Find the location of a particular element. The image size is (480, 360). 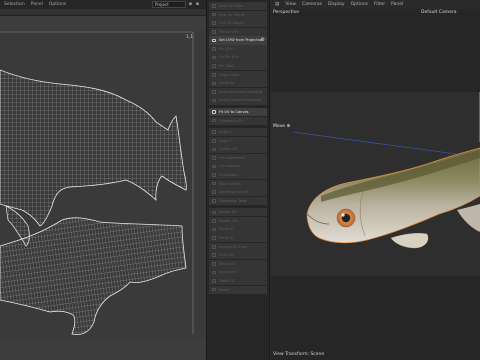

tool-button: Unwrap to Fit is located at coordinates (238, 120).